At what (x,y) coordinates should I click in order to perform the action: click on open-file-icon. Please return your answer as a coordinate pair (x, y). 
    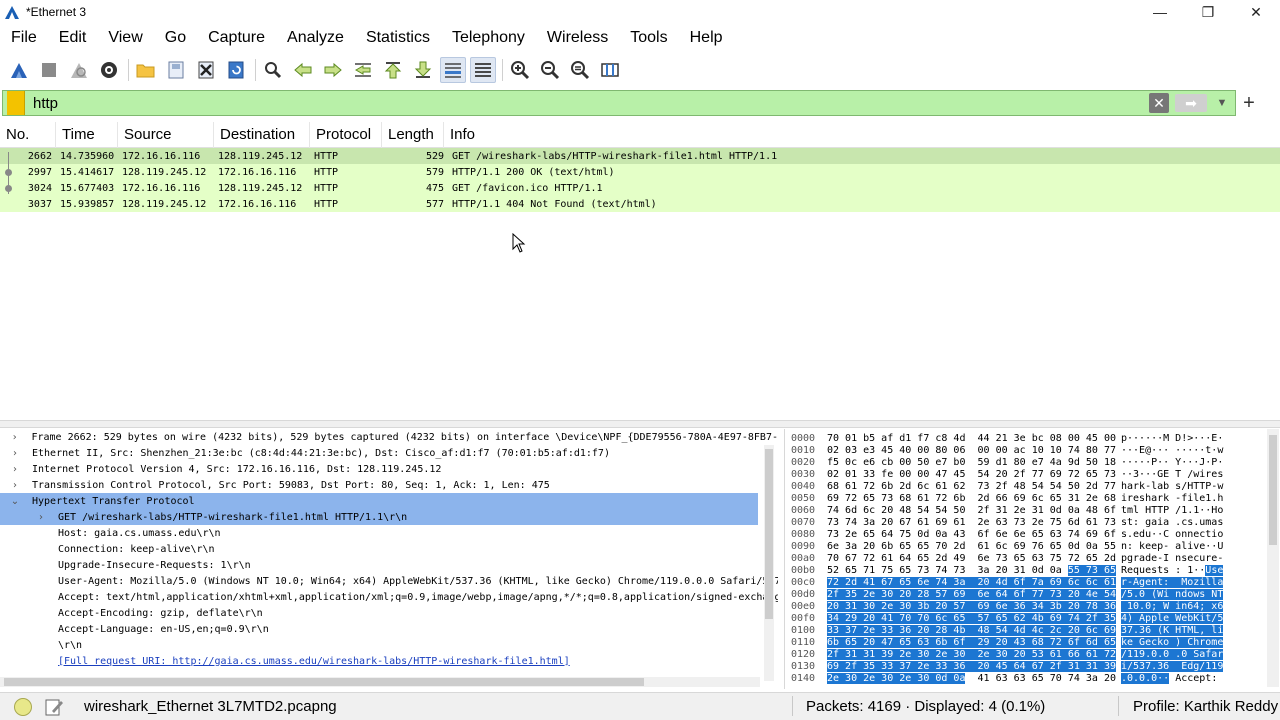
    Looking at the image, I should click on (146, 70).